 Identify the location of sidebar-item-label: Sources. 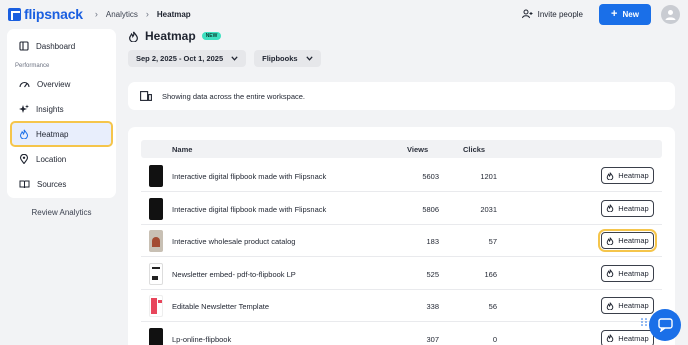
(52, 184).